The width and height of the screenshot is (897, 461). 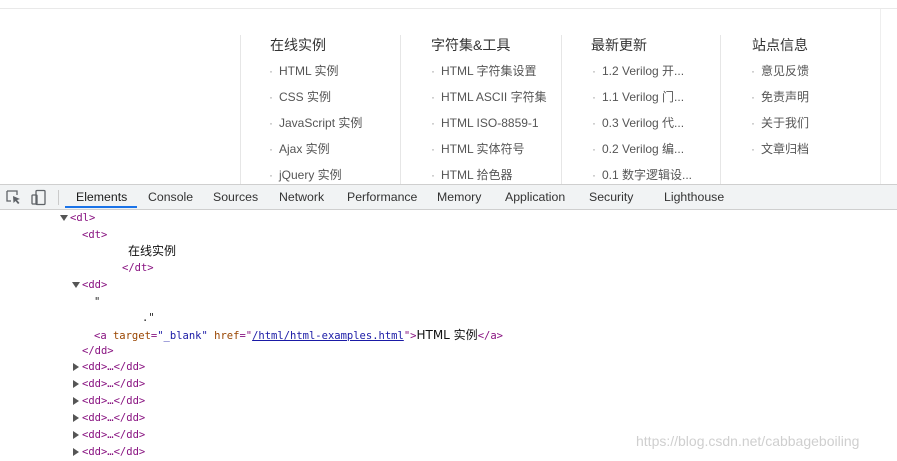 I want to click on footer-link: · 意见反馈, so click(x=780, y=76).